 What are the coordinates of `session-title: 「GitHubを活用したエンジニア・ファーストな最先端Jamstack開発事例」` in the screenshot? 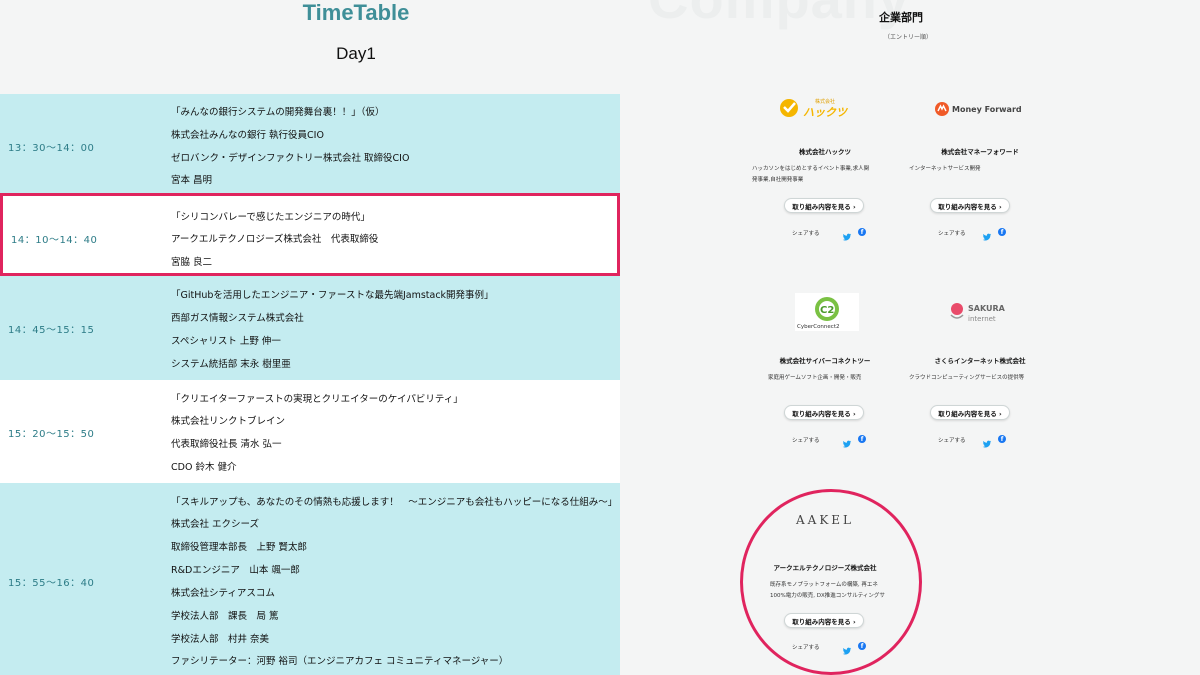 It's located at (332, 295).